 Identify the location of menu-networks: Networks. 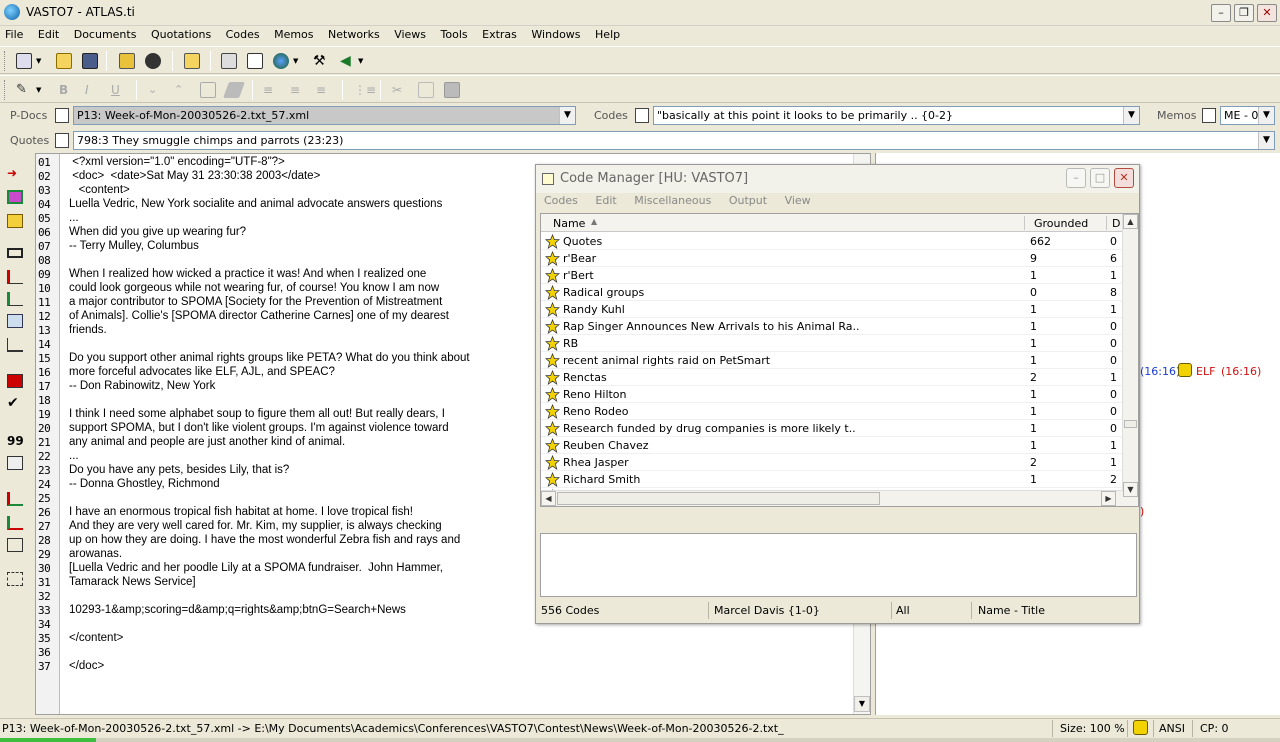
(354, 33).